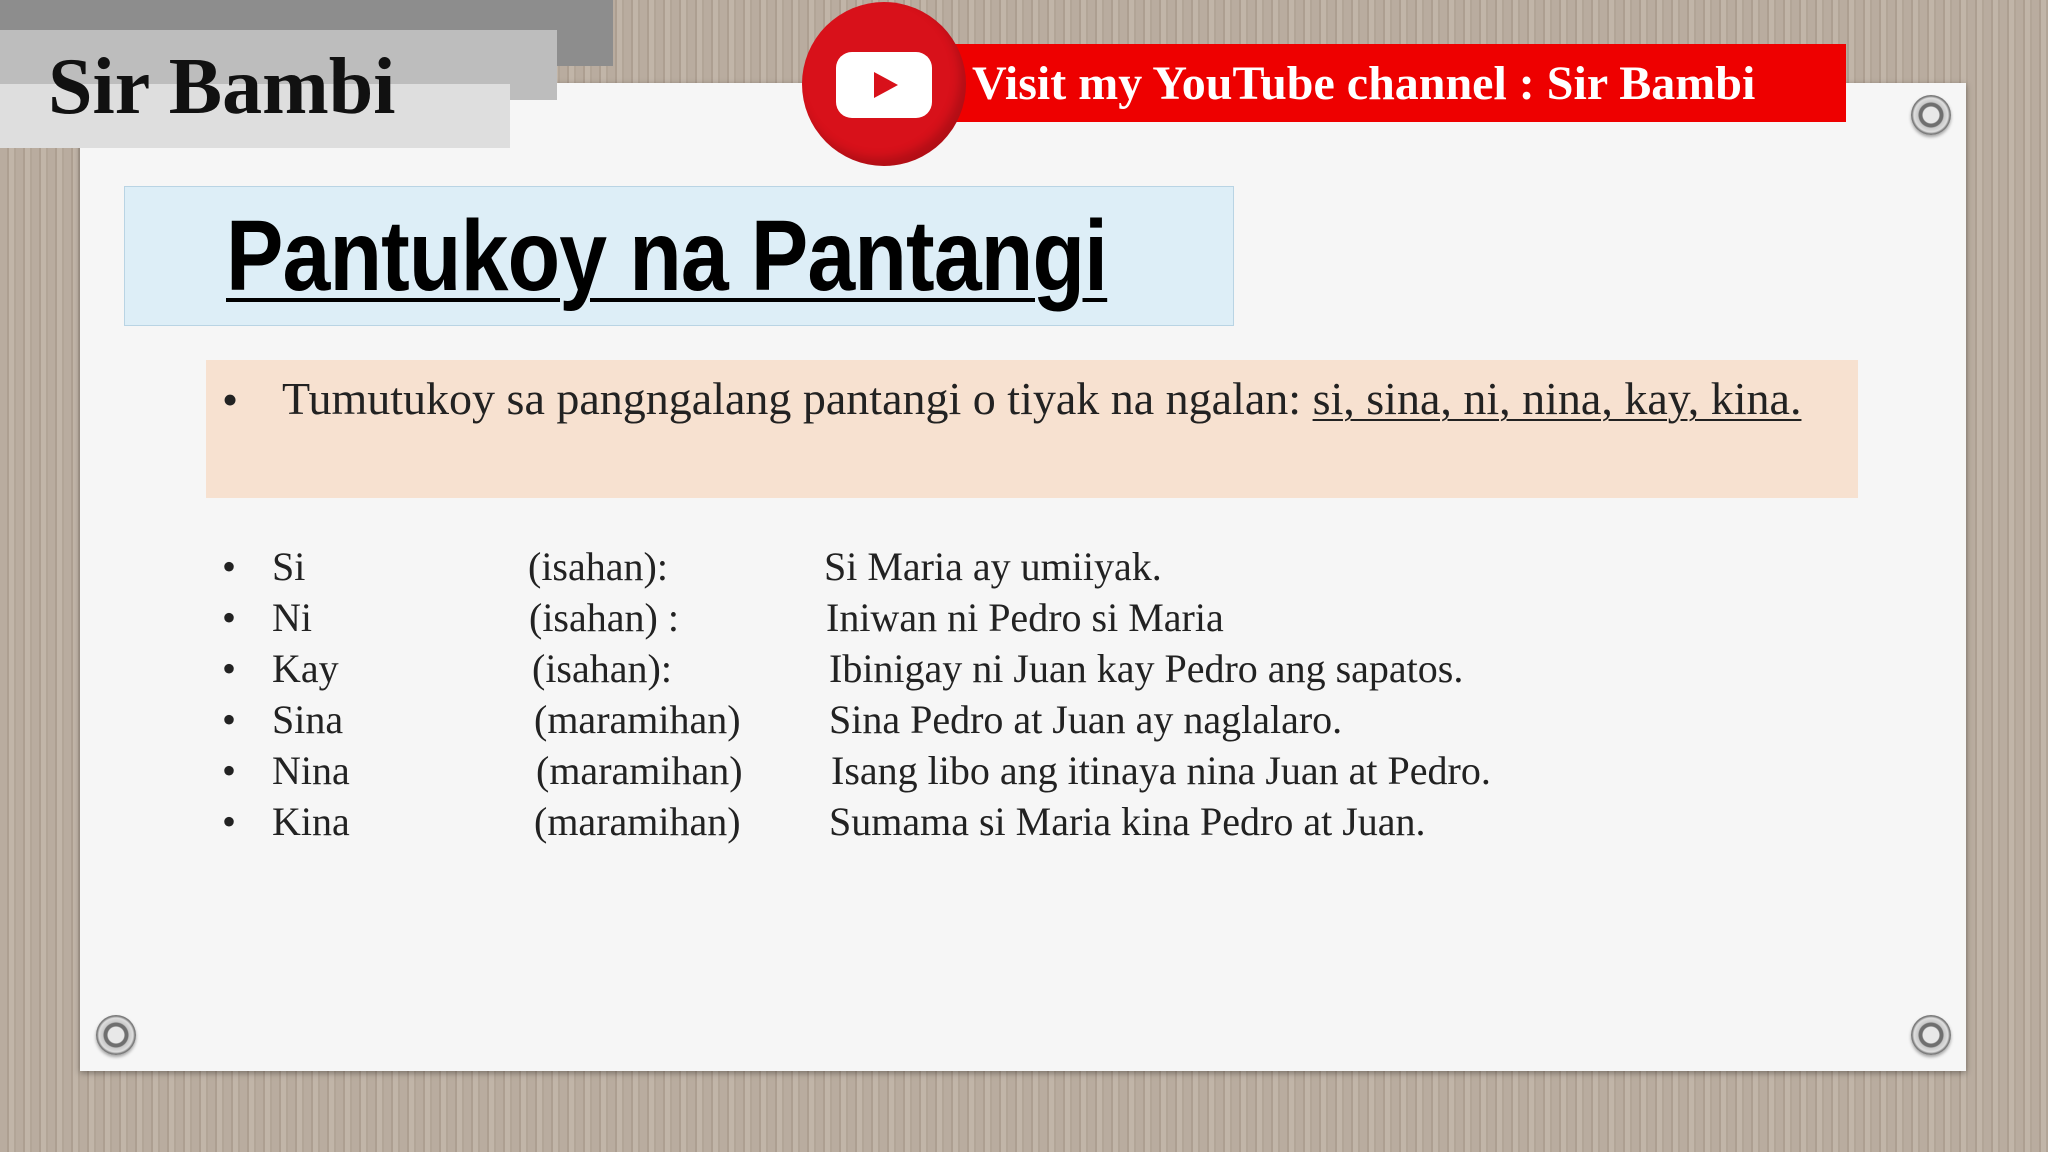 Image resolution: width=2048 pixels, height=1152 pixels. Describe the element at coordinates (116, 1035) in the screenshot. I see `pin-bottom-left` at that location.